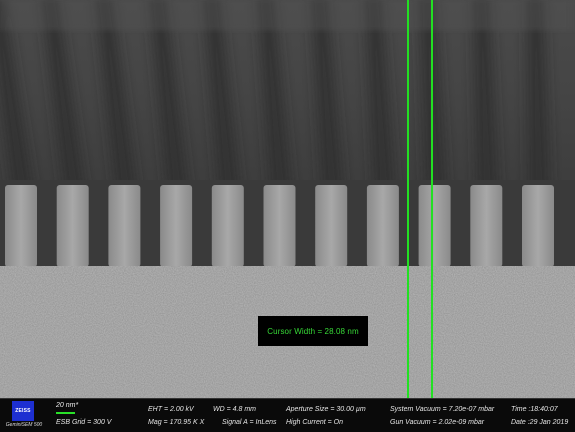  I want to click on aperture-value: Aperture Size = 30.00 µm, so click(326, 409).